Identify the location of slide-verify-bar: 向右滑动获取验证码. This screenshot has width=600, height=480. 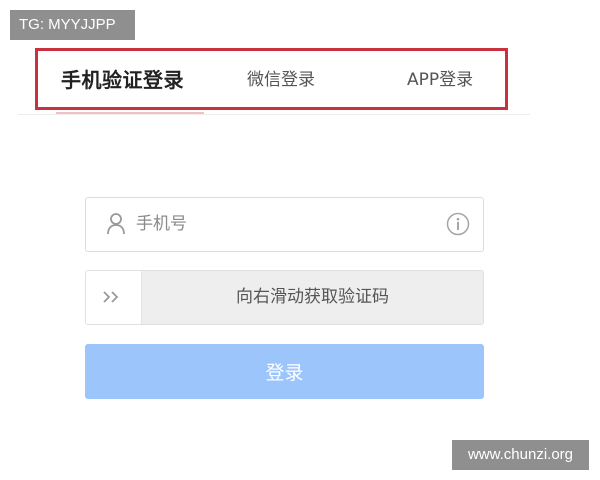
(284, 297).